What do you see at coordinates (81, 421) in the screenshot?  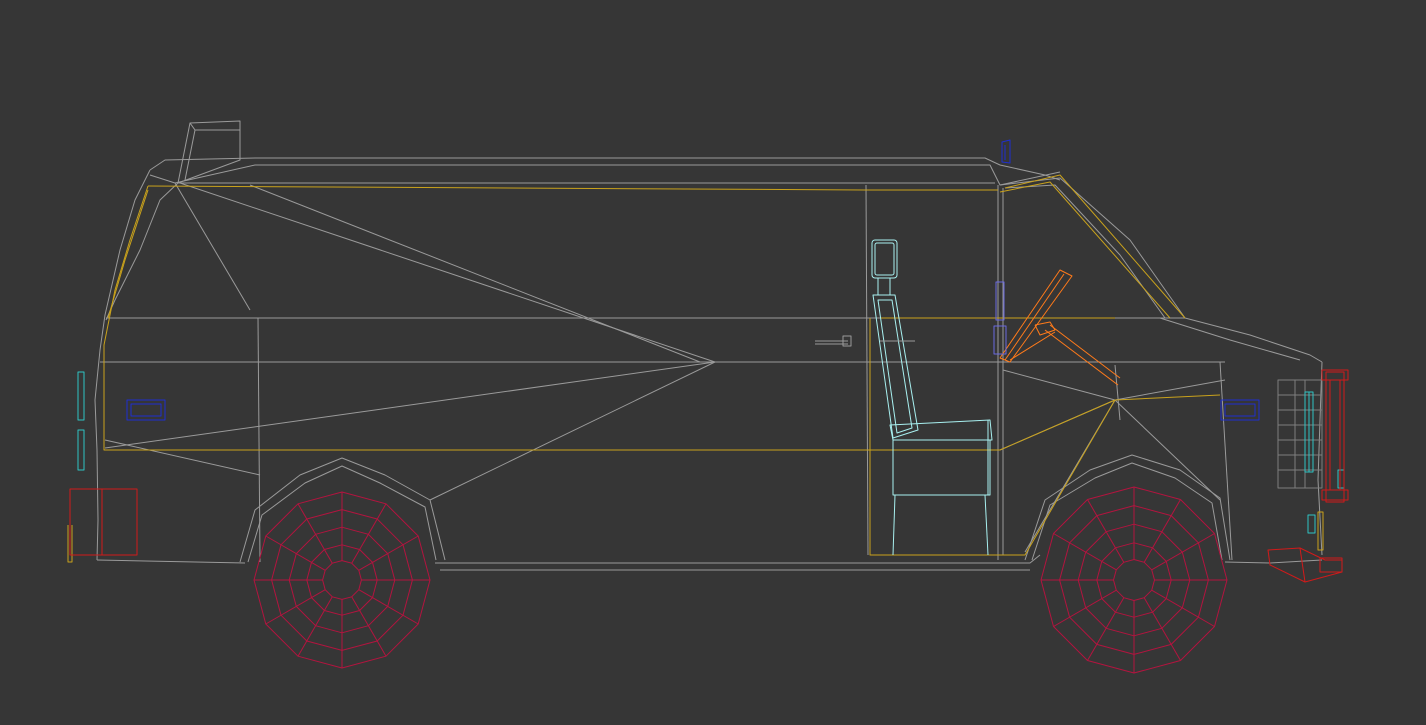 I see `rear-lights` at bounding box center [81, 421].